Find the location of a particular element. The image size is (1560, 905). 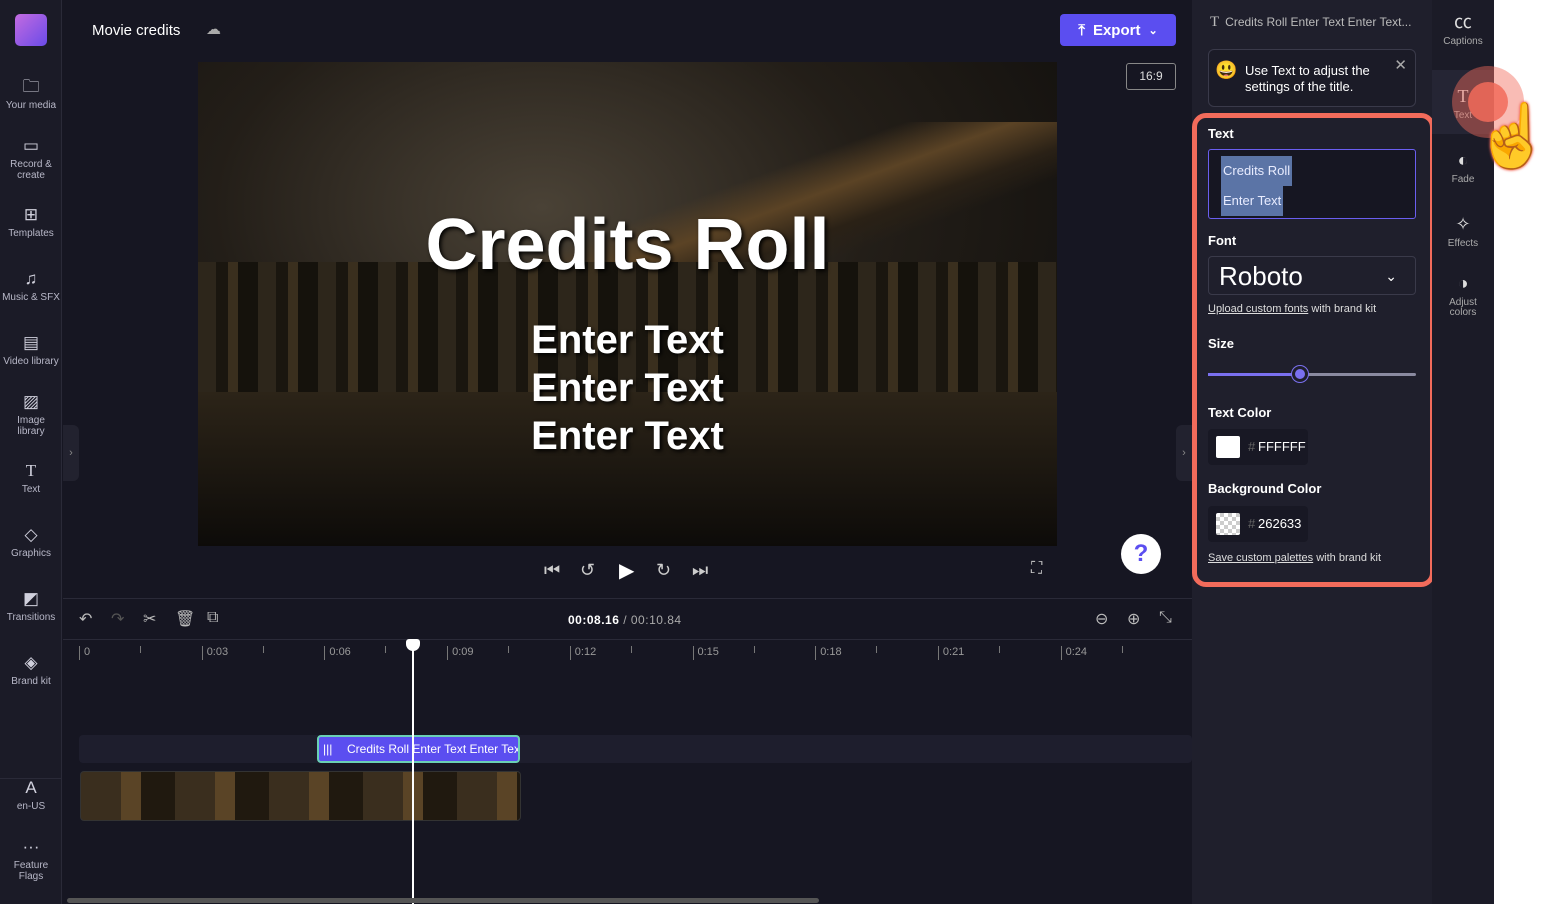

music-icon: ♫ is located at coordinates (31, 278).